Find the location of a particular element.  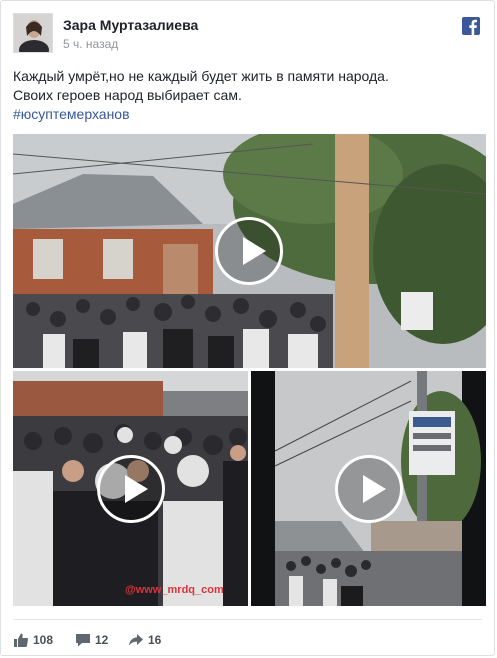

author-name: Зара Муртазалиева is located at coordinates (130, 25).